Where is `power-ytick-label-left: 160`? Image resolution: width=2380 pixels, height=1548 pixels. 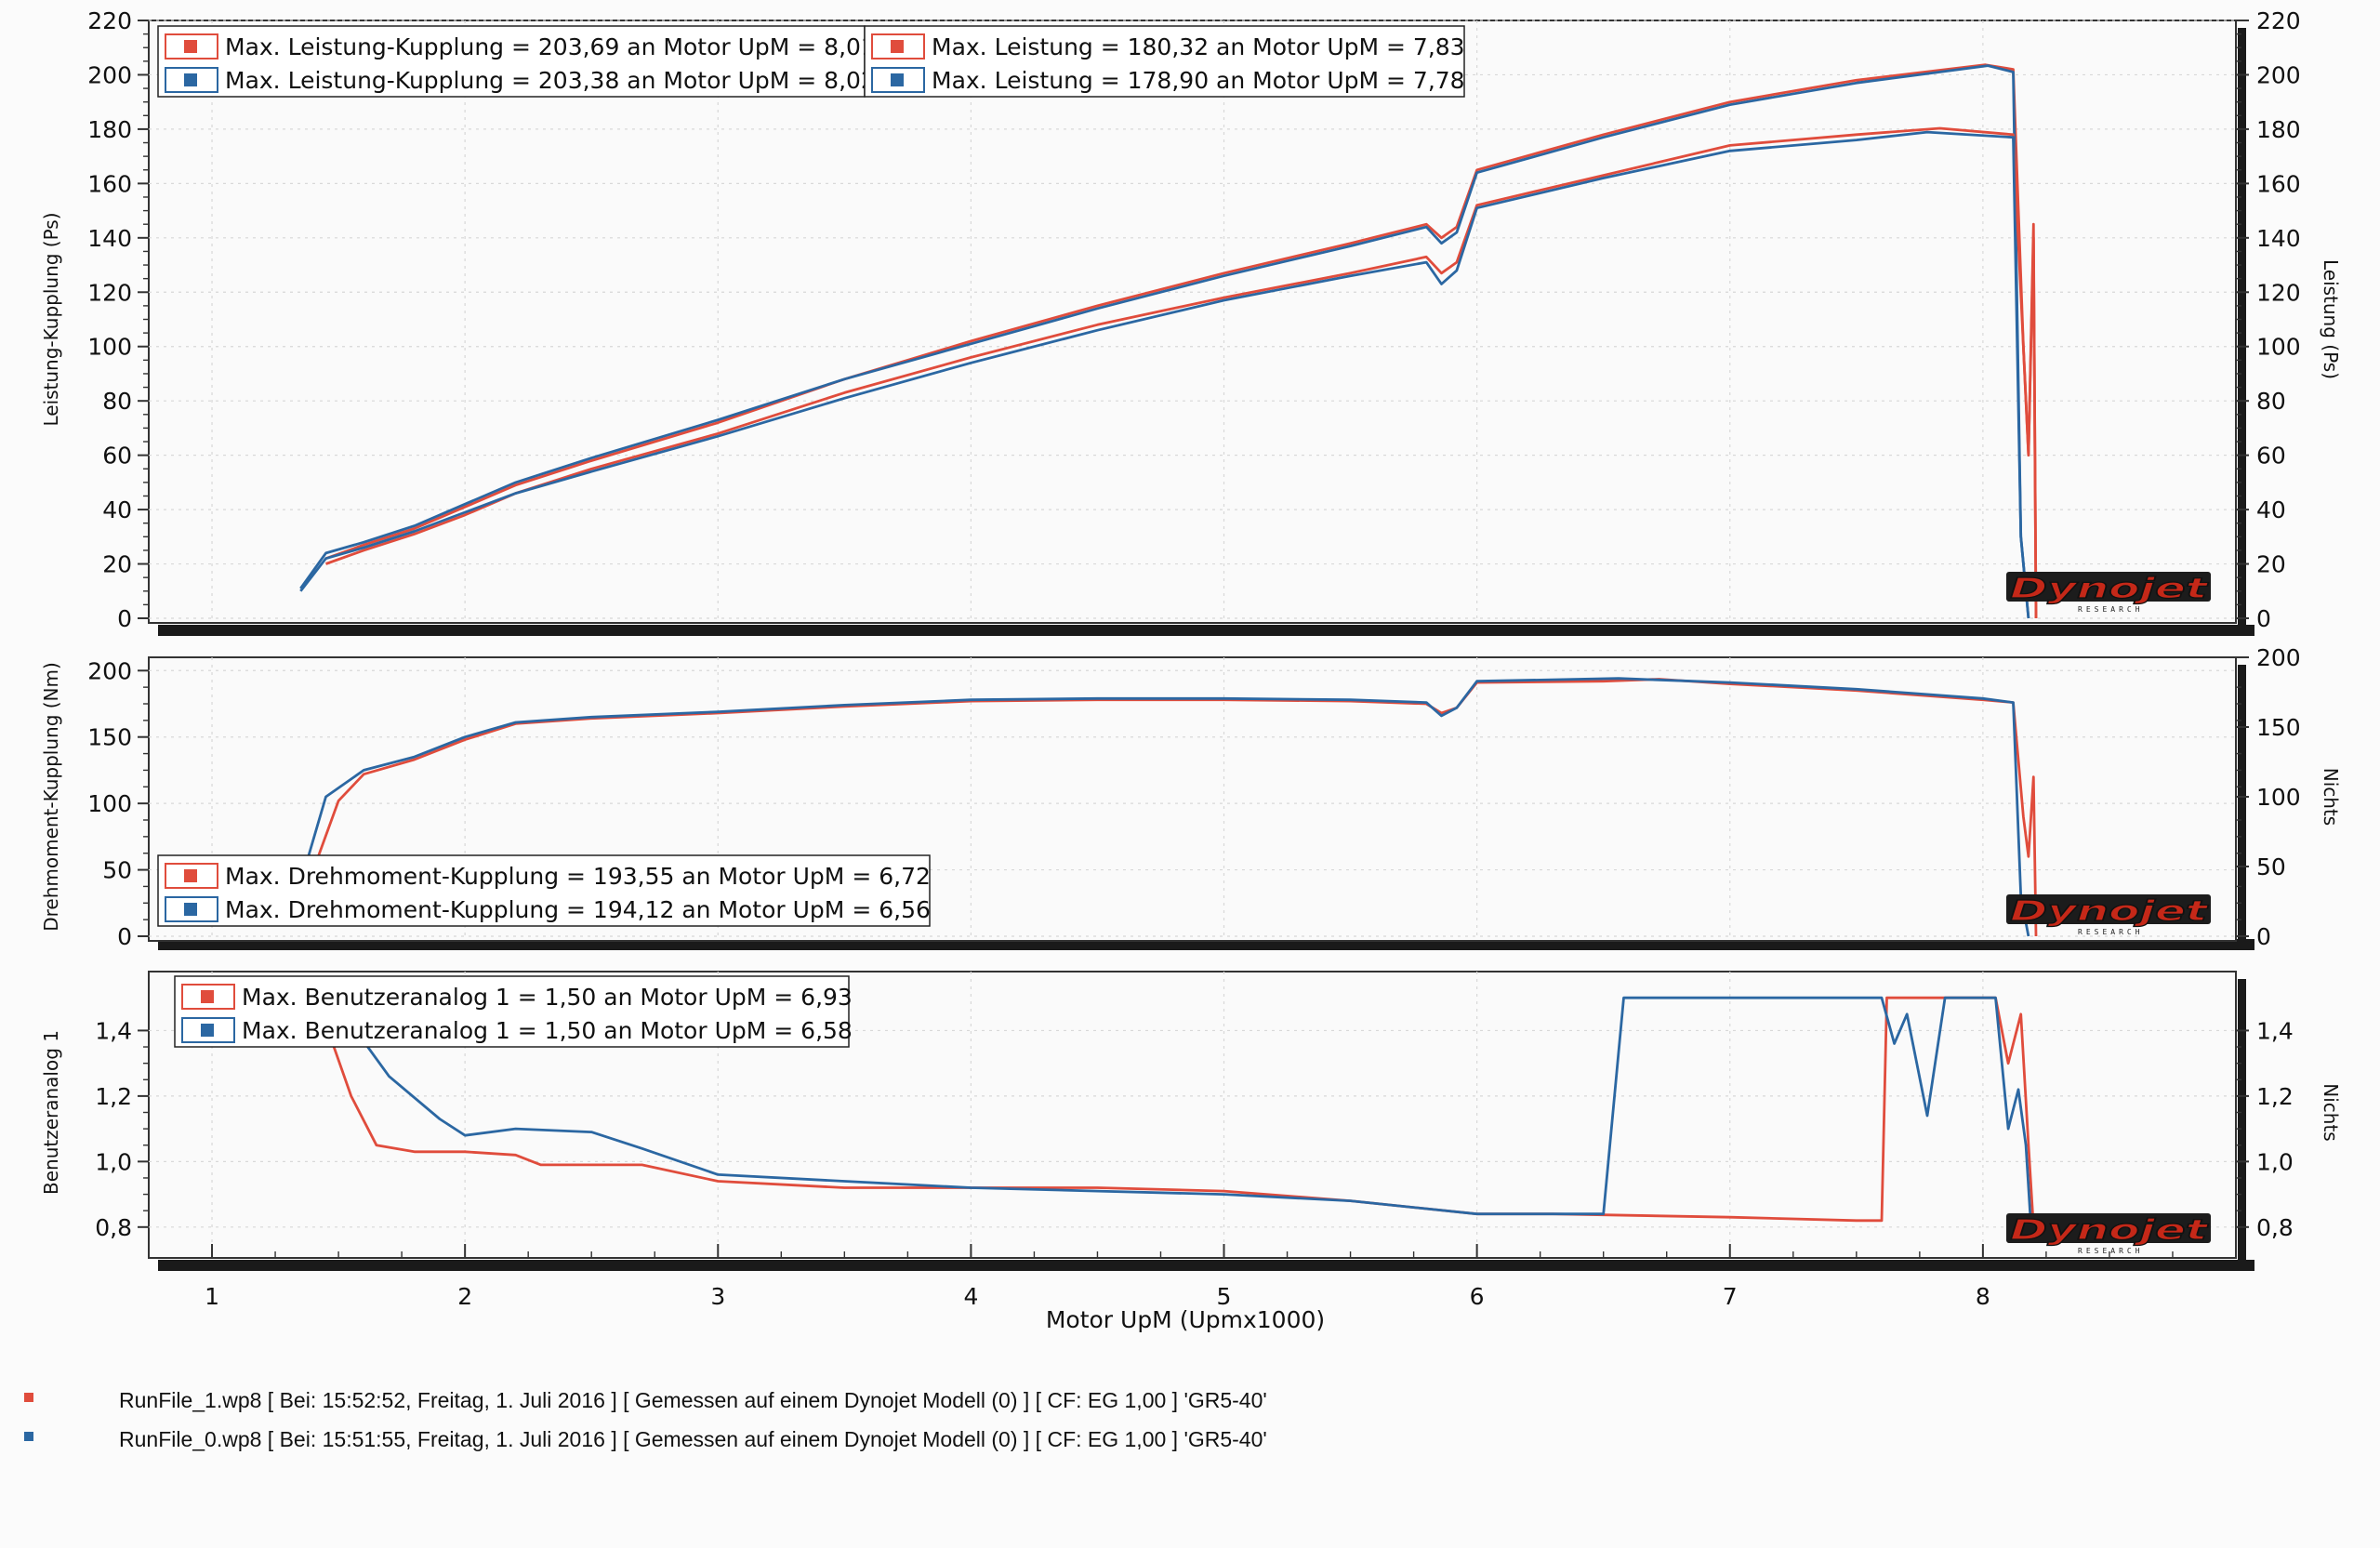 power-ytick-label-left: 160 is located at coordinates (109, 183).